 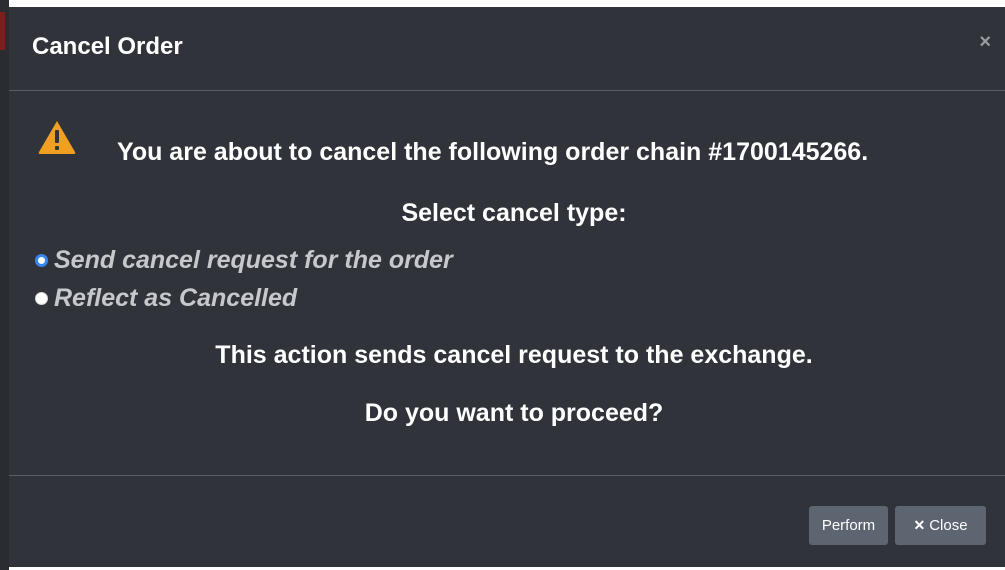 What do you see at coordinates (253, 260) in the screenshot?
I see `radio-option-label: Send cancel request for the order` at bounding box center [253, 260].